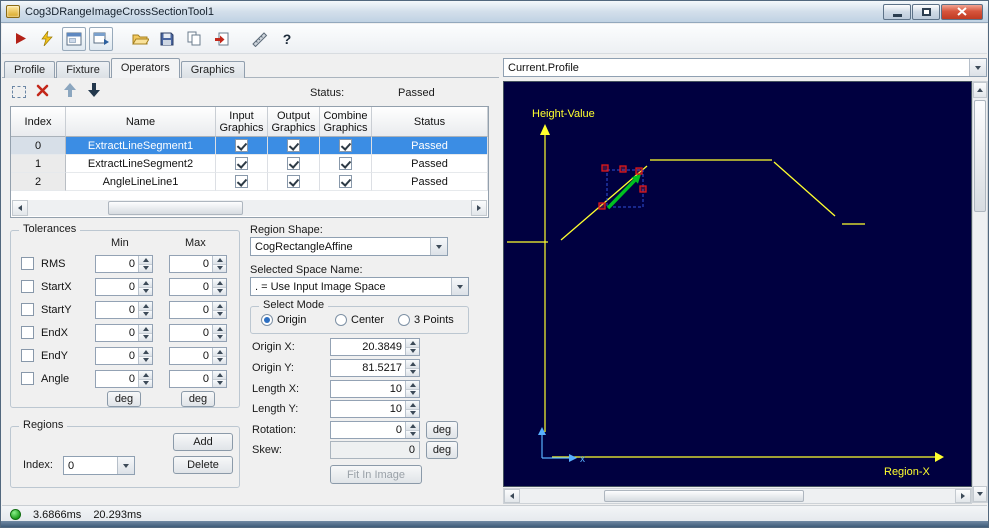 The width and height of the screenshot is (989, 528). I want to click on startx-max-spinner: 0, so click(198, 287).